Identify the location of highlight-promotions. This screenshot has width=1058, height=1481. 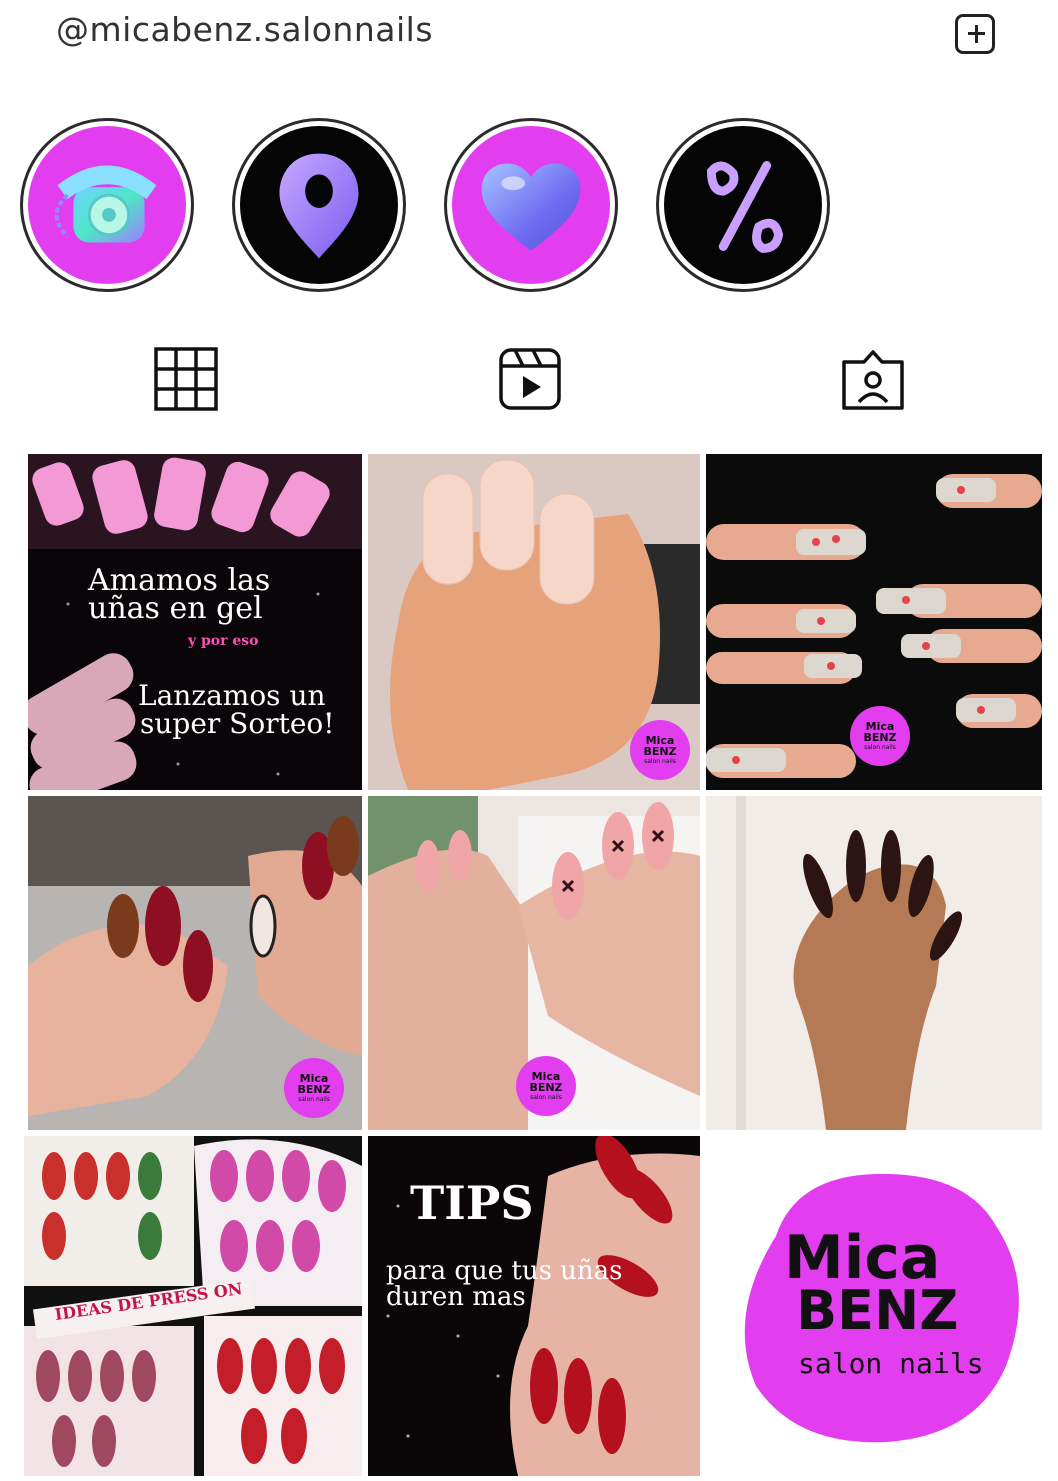
(743, 205).